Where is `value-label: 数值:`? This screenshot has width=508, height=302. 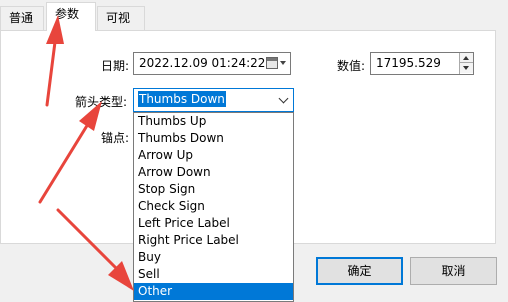
value-label: 数值: is located at coordinates (351, 66).